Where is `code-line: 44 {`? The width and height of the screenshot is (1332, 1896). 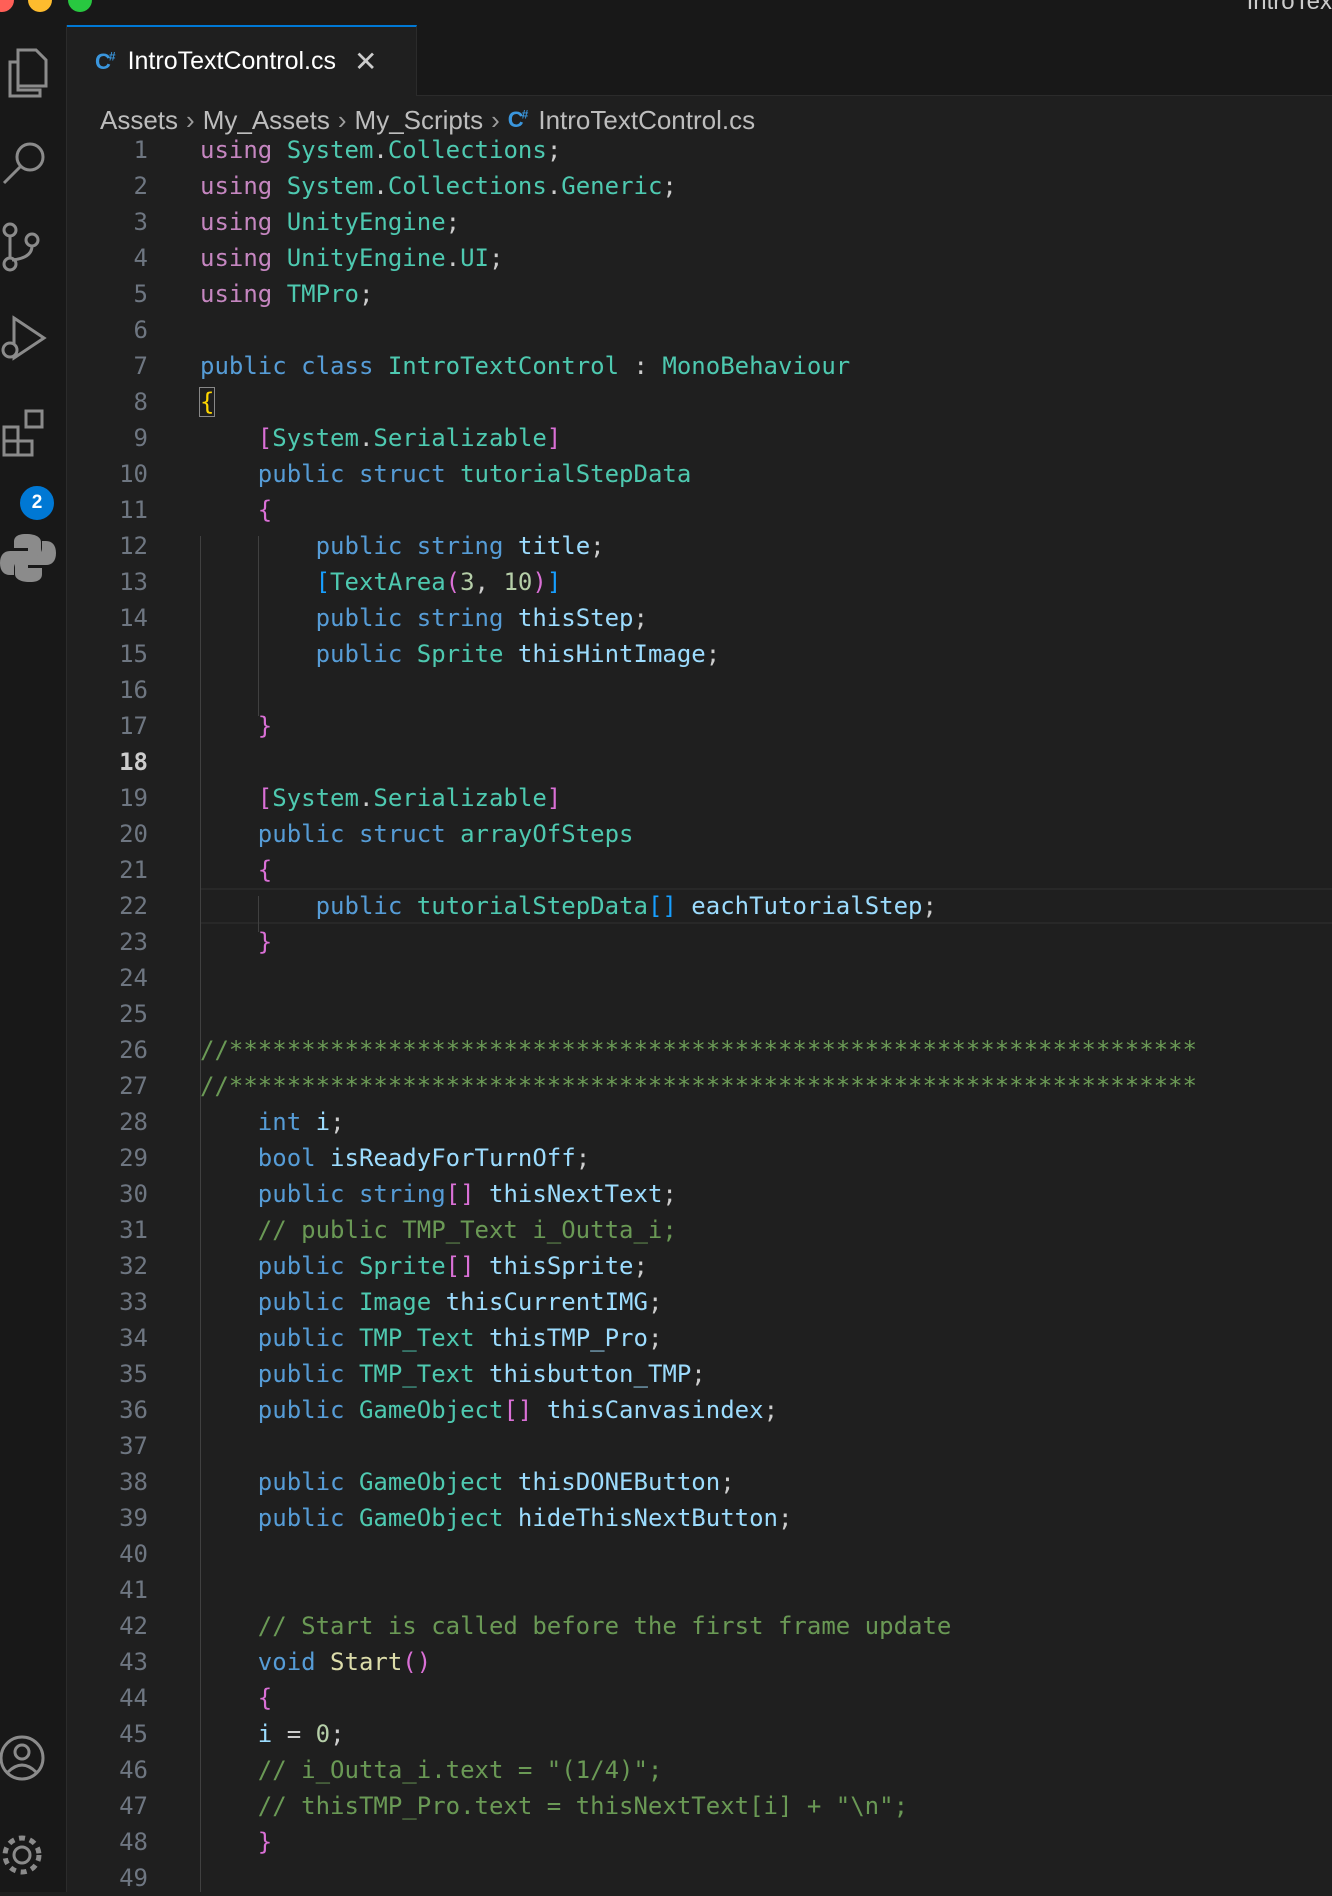
code-line: 44 { is located at coordinates (699, 1698).